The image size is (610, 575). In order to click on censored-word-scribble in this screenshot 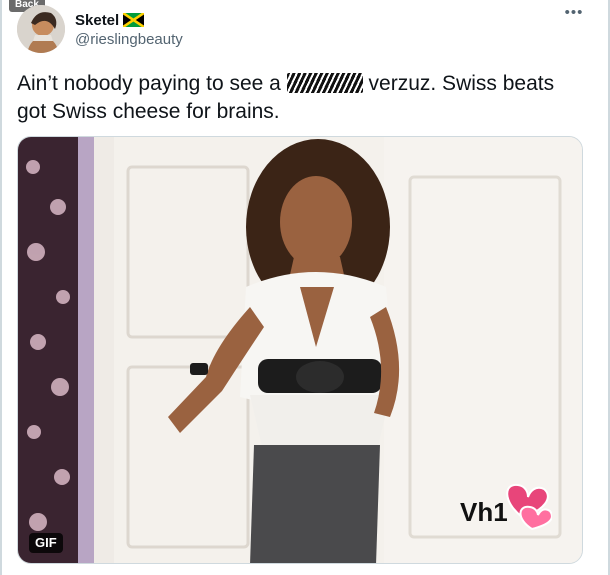, I will do `click(324, 83)`.